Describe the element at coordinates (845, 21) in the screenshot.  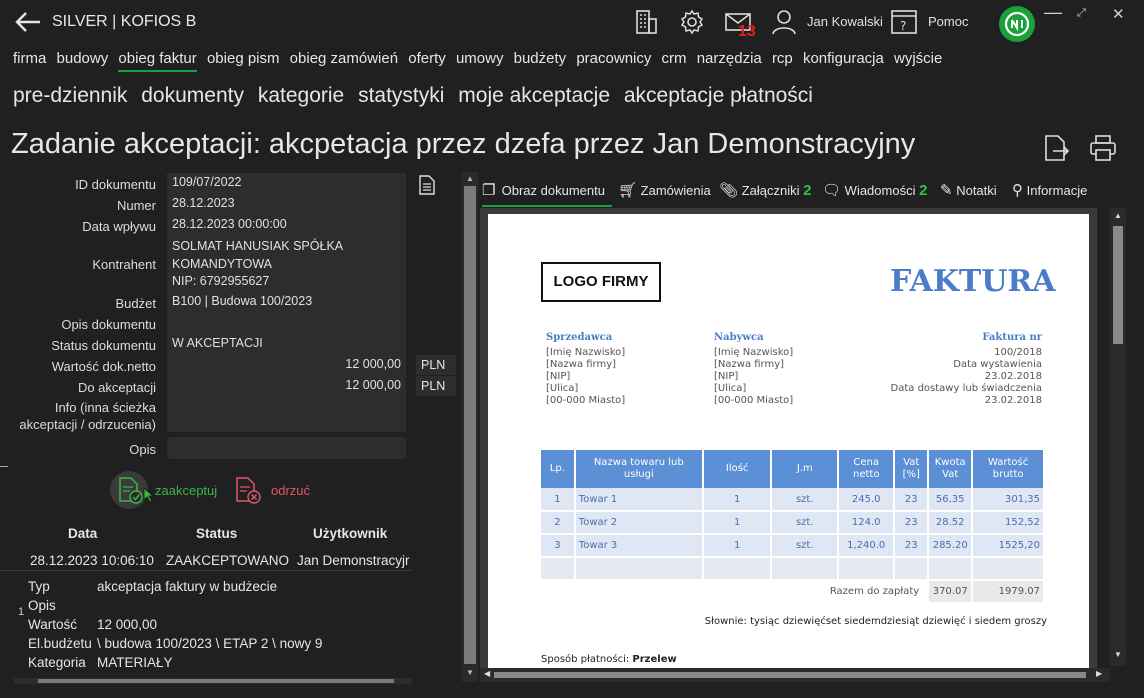
I see `user-name: Jan Kowalski` at that location.